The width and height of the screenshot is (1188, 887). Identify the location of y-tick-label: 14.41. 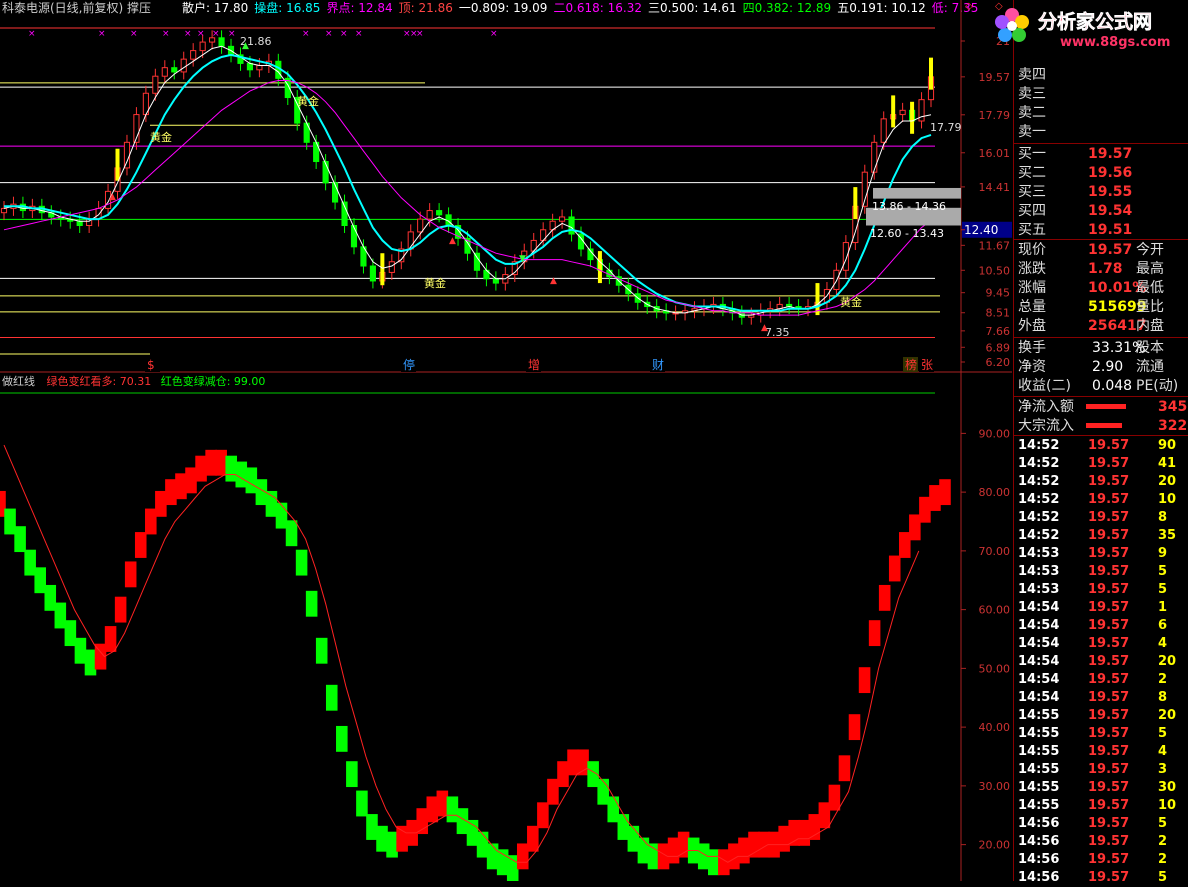
(995, 187).